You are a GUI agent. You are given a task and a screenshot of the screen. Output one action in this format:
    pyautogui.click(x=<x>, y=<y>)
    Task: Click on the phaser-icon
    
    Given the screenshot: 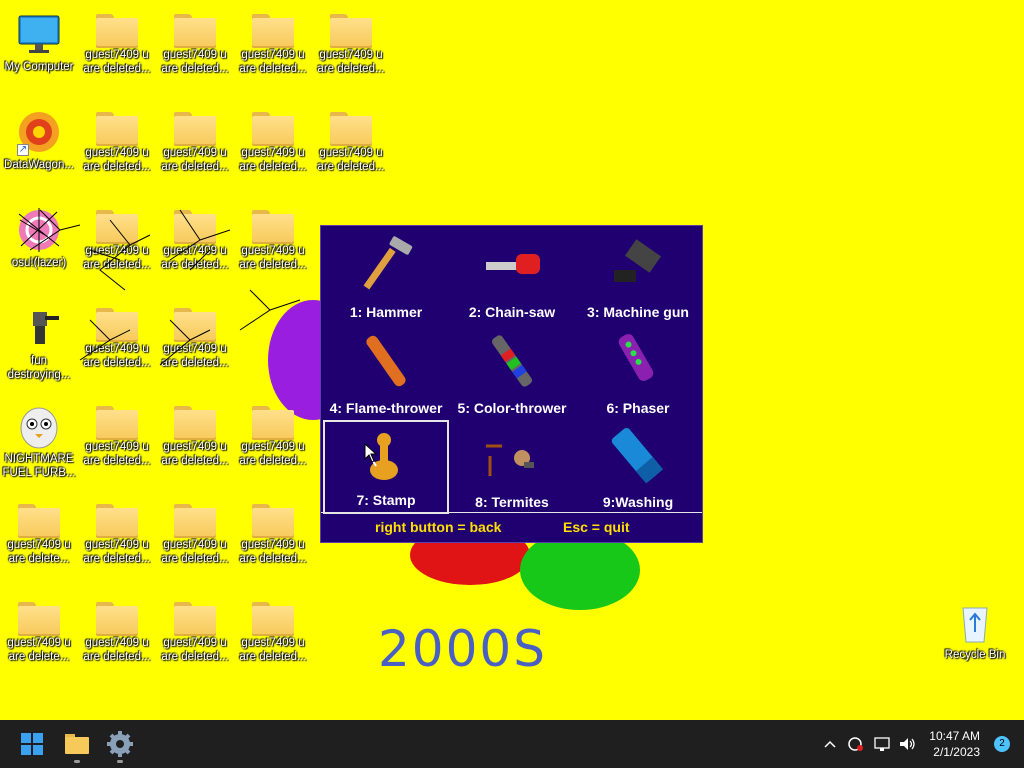 What is the action you would take?
    pyautogui.click(x=638, y=361)
    